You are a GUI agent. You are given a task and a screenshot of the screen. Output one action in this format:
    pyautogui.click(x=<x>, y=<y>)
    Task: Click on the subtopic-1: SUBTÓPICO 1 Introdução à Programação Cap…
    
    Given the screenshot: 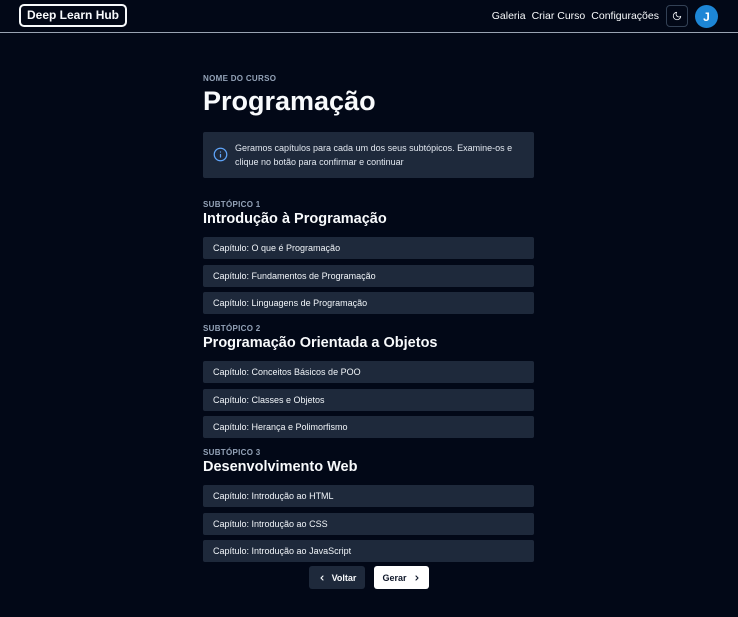 What is the action you would take?
    pyautogui.click(x=368, y=257)
    